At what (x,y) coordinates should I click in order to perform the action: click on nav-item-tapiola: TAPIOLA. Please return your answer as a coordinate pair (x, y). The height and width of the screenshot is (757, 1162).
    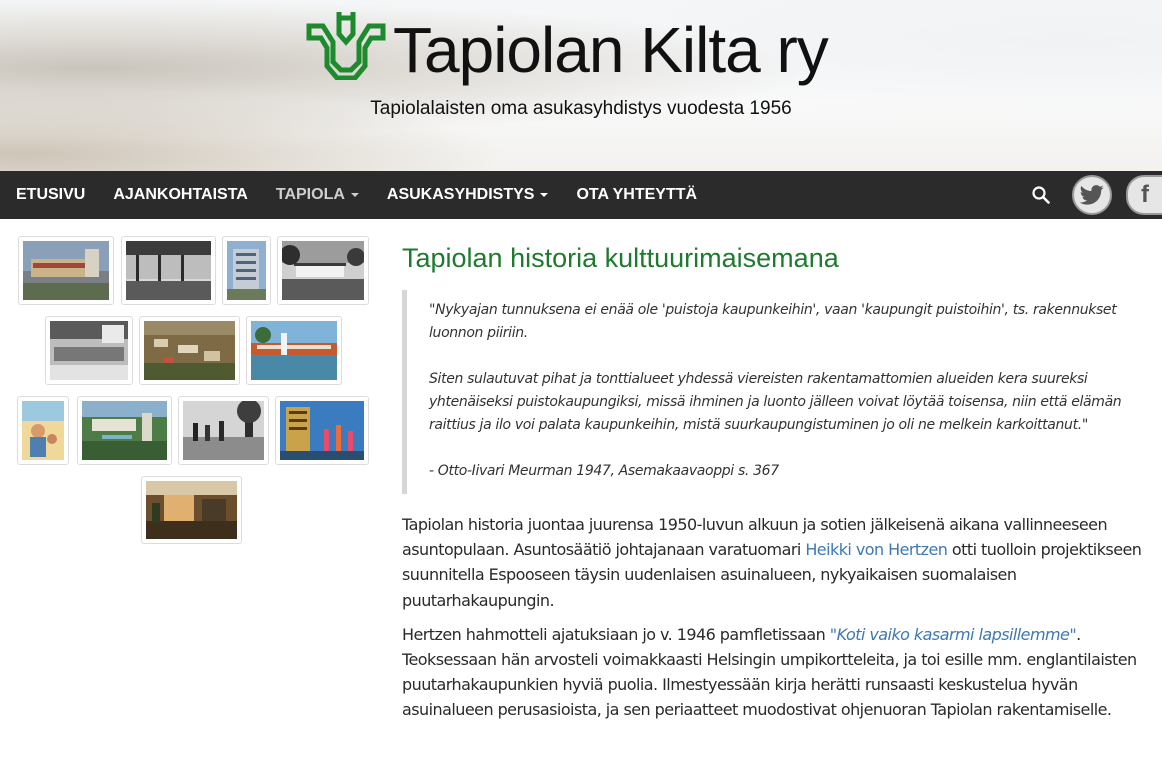
    Looking at the image, I should click on (317, 195).